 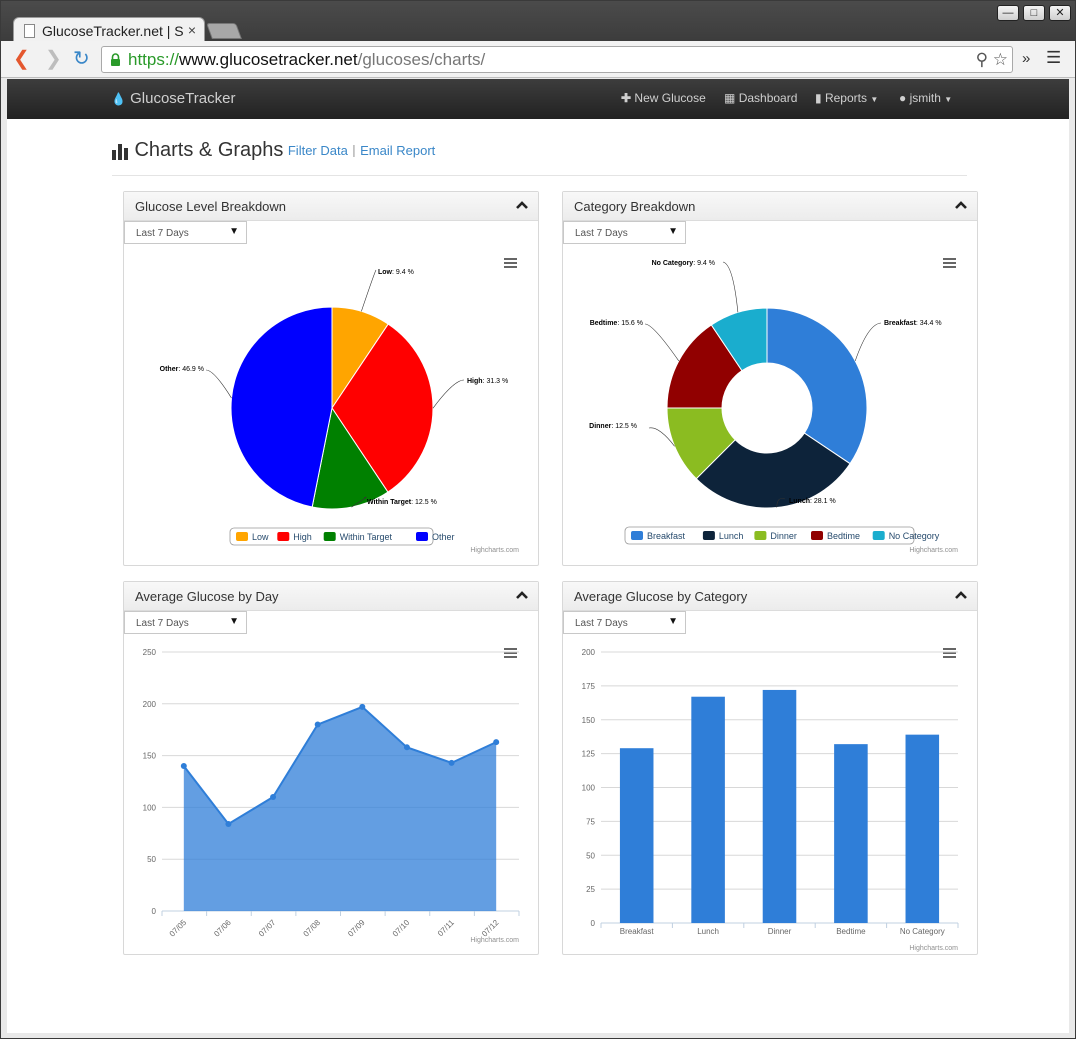 I want to click on x-tick-label: No Category, so click(x=922, y=931).